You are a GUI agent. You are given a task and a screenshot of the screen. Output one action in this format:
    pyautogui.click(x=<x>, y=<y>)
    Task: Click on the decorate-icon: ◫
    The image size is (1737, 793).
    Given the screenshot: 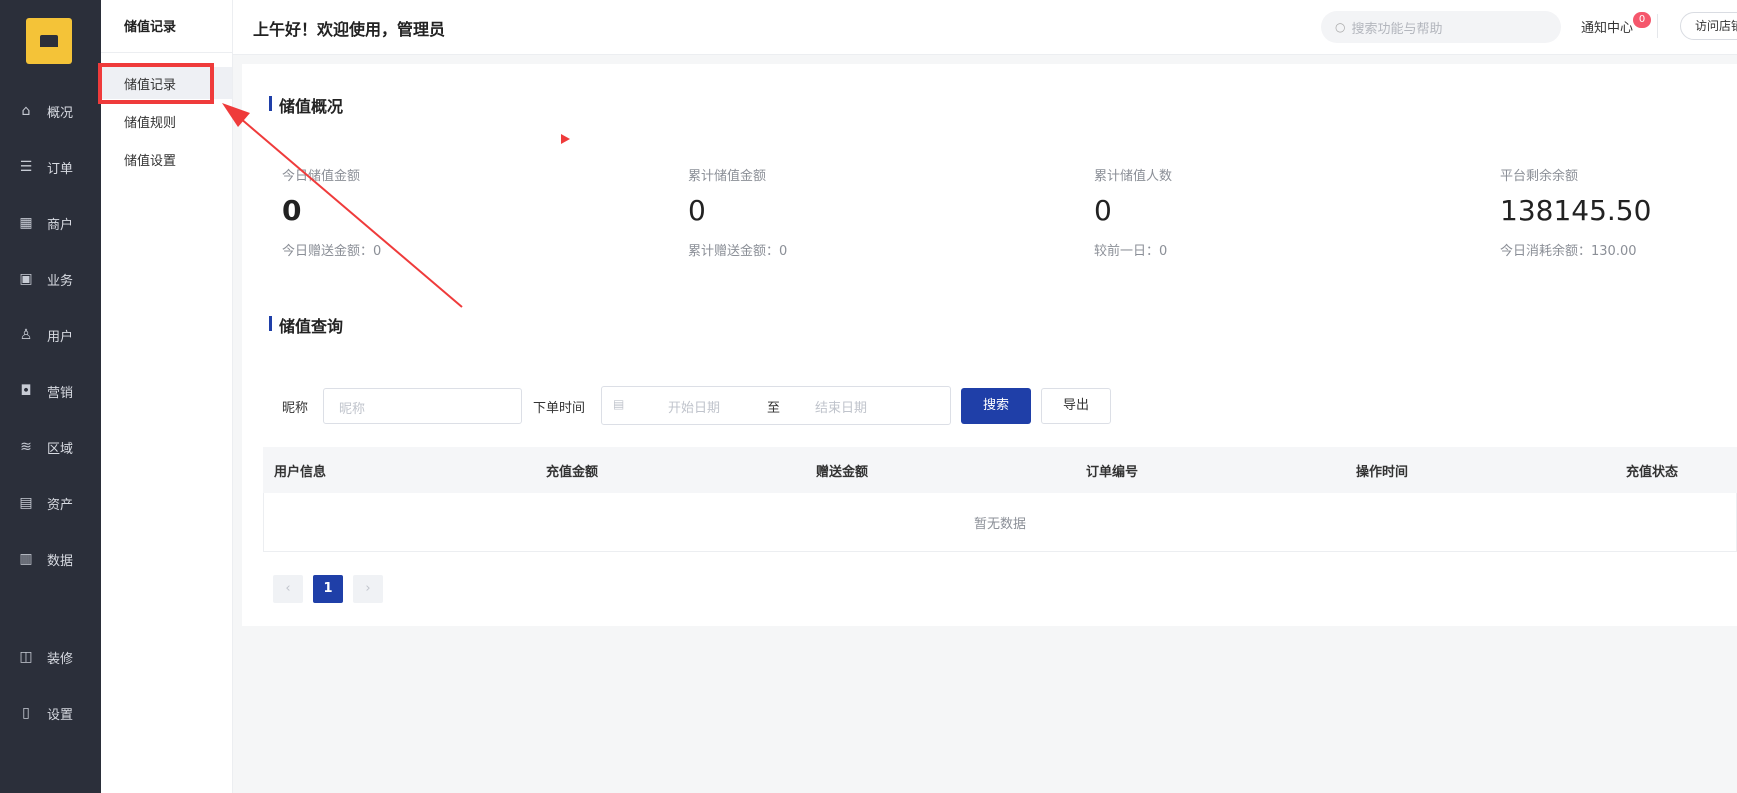 What is the action you would take?
    pyautogui.click(x=26, y=657)
    